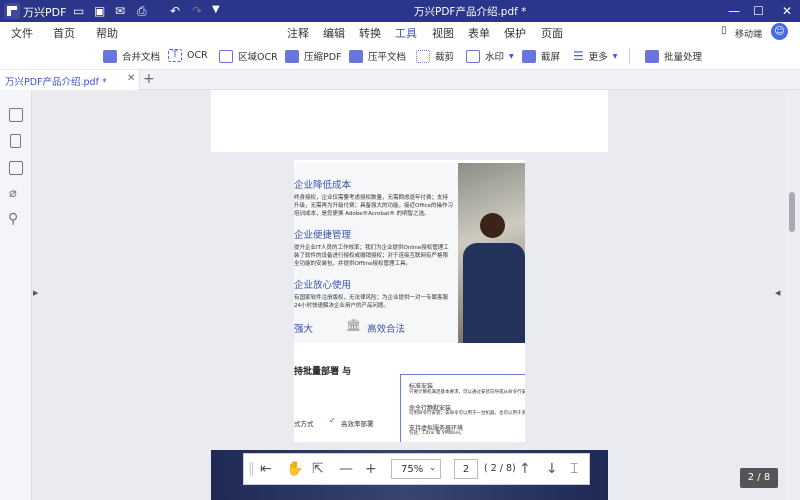  What do you see at coordinates (792, 212) in the screenshot?
I see `scrollbar-thumb` at bounding box center [792, 212].